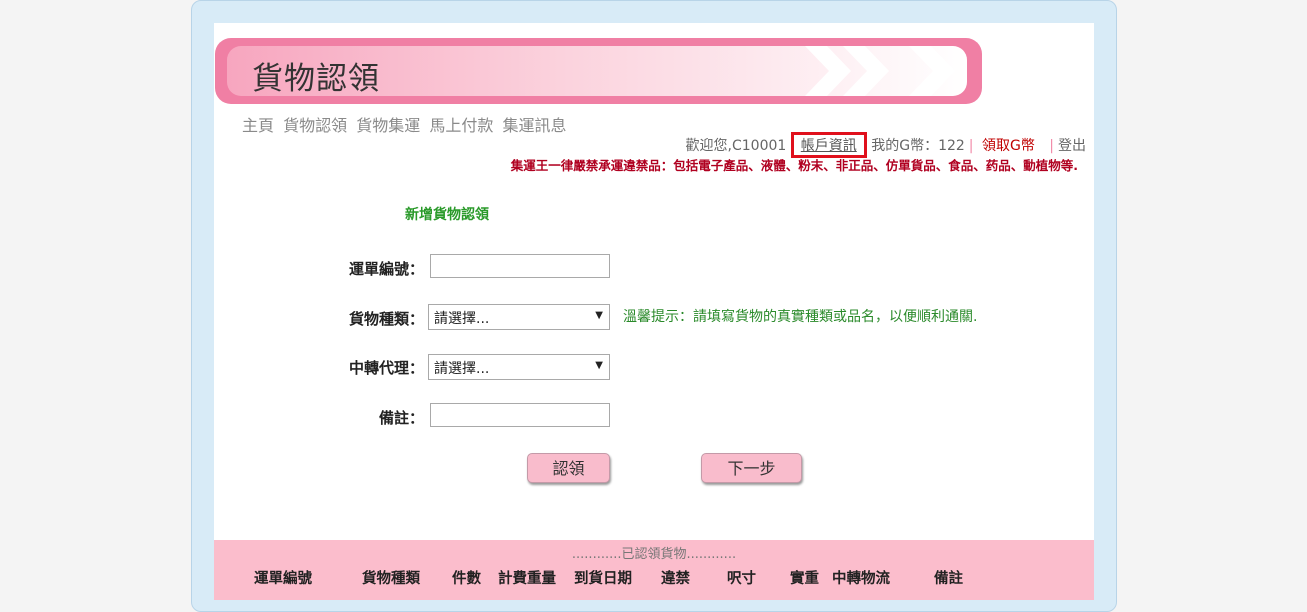  Describe the element at coordinates (401, 418) in the screenshot. I see `remark-label: 備註：` at that location.